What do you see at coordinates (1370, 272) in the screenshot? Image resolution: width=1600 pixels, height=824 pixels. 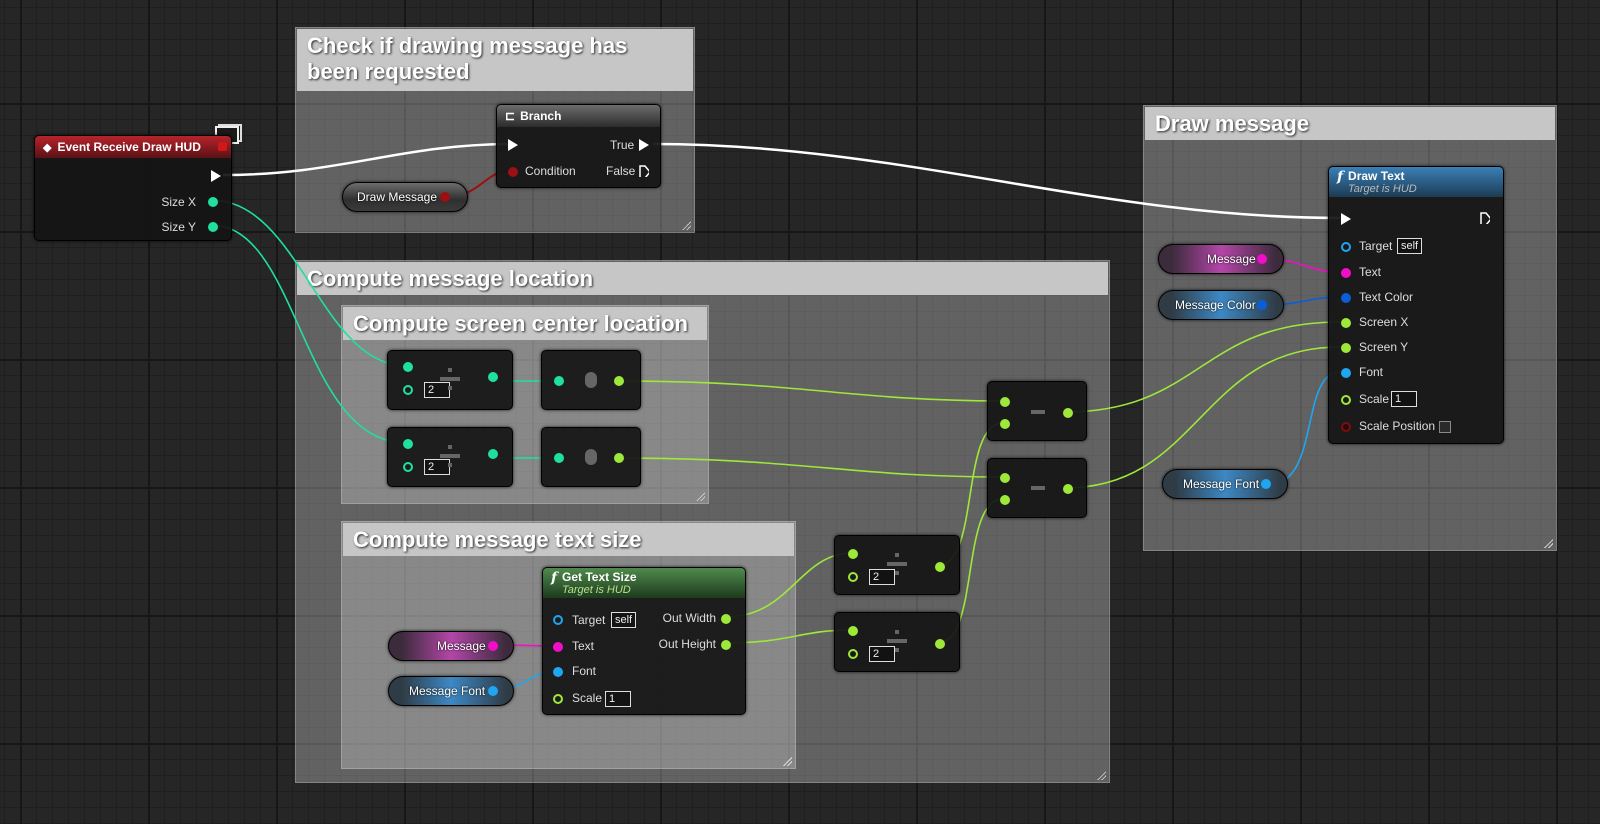 I see `text-label: Text` at bounding box center [1370, 272].